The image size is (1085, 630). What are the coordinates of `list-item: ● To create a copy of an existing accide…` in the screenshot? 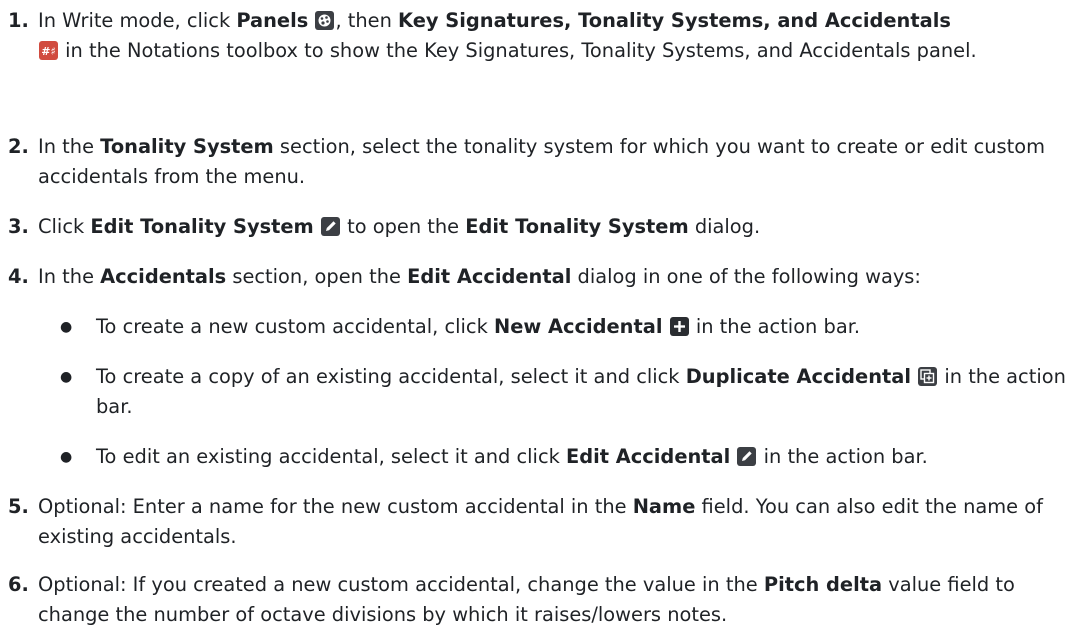 It's located at (568, 392).